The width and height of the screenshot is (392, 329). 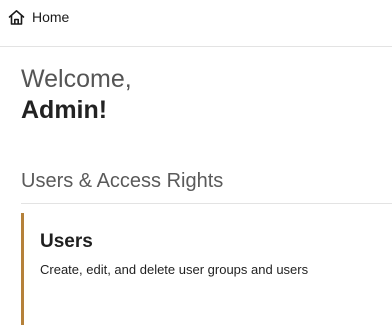 I want to click on welcome-user-name: Admin!, so click(x=64, y=110).